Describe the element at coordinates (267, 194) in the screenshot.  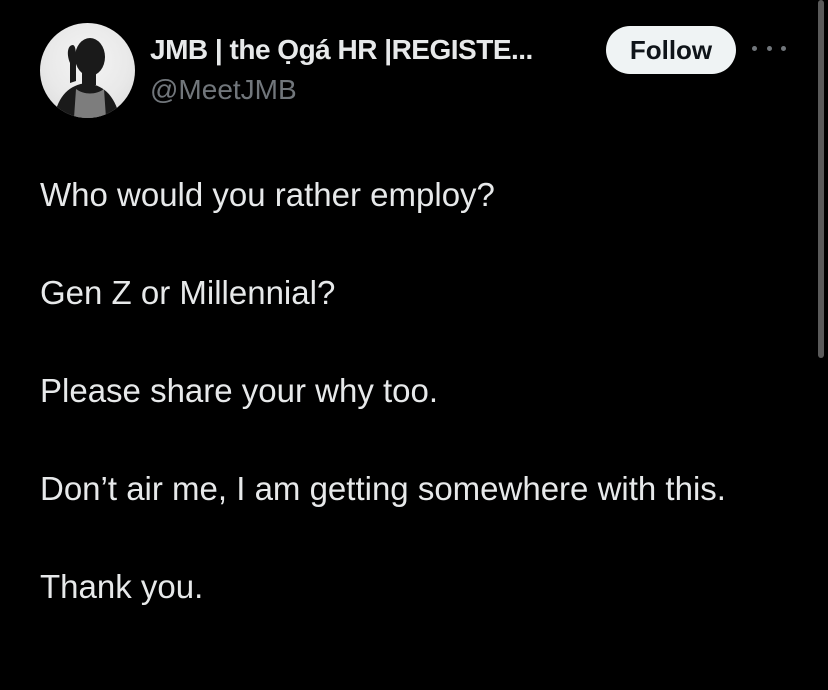
I see `tweet-paragraph: Who would you rather employ?` at that location.